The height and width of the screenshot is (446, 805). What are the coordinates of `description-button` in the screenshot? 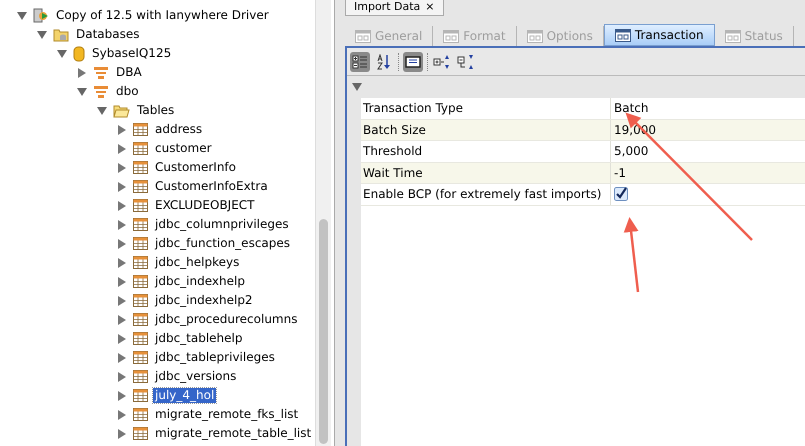 It's located at (413, 62).